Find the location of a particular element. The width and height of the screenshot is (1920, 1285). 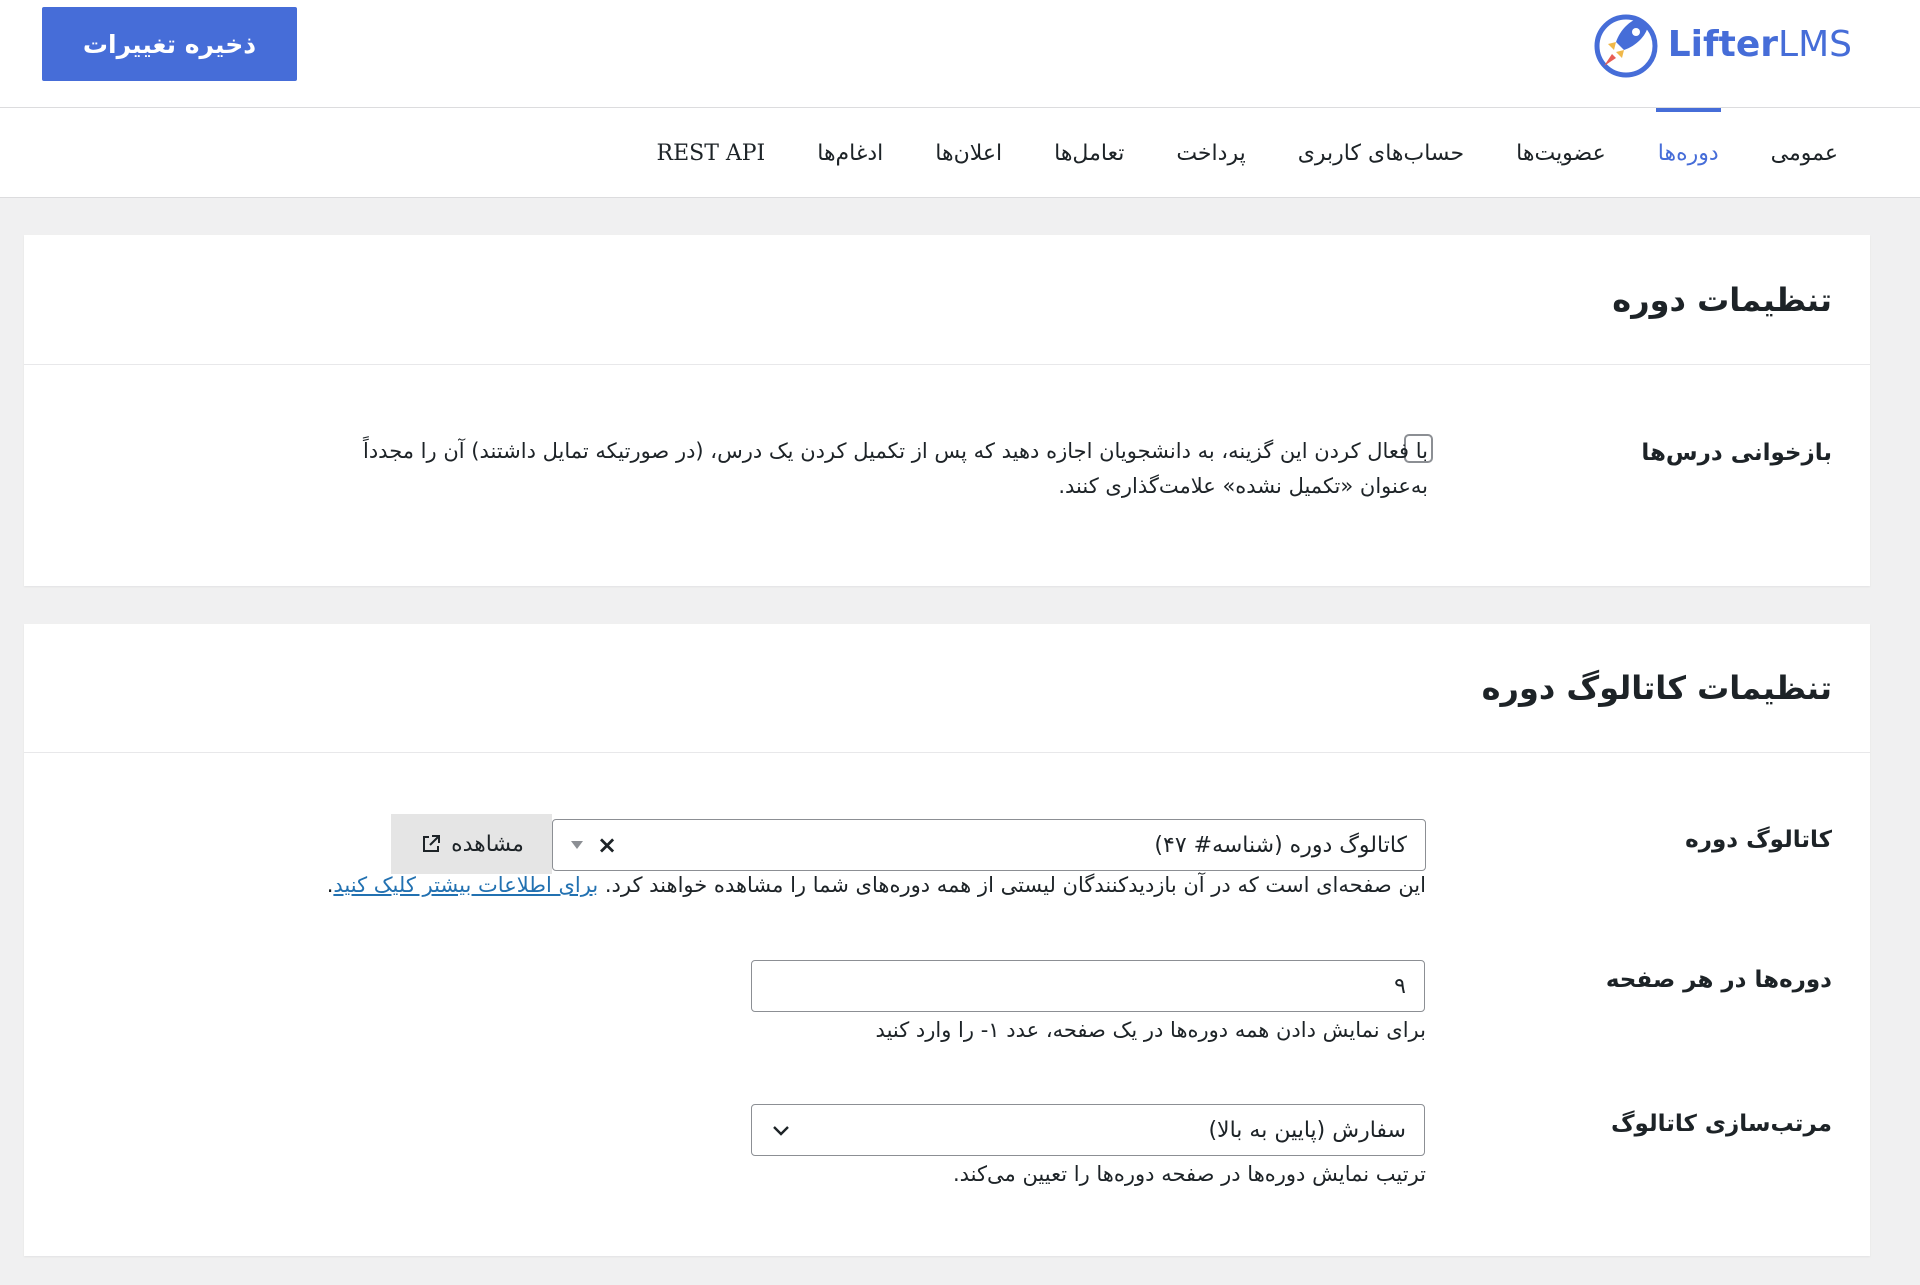

dropdown-triangle-icon is located at coordinates (577, 845).